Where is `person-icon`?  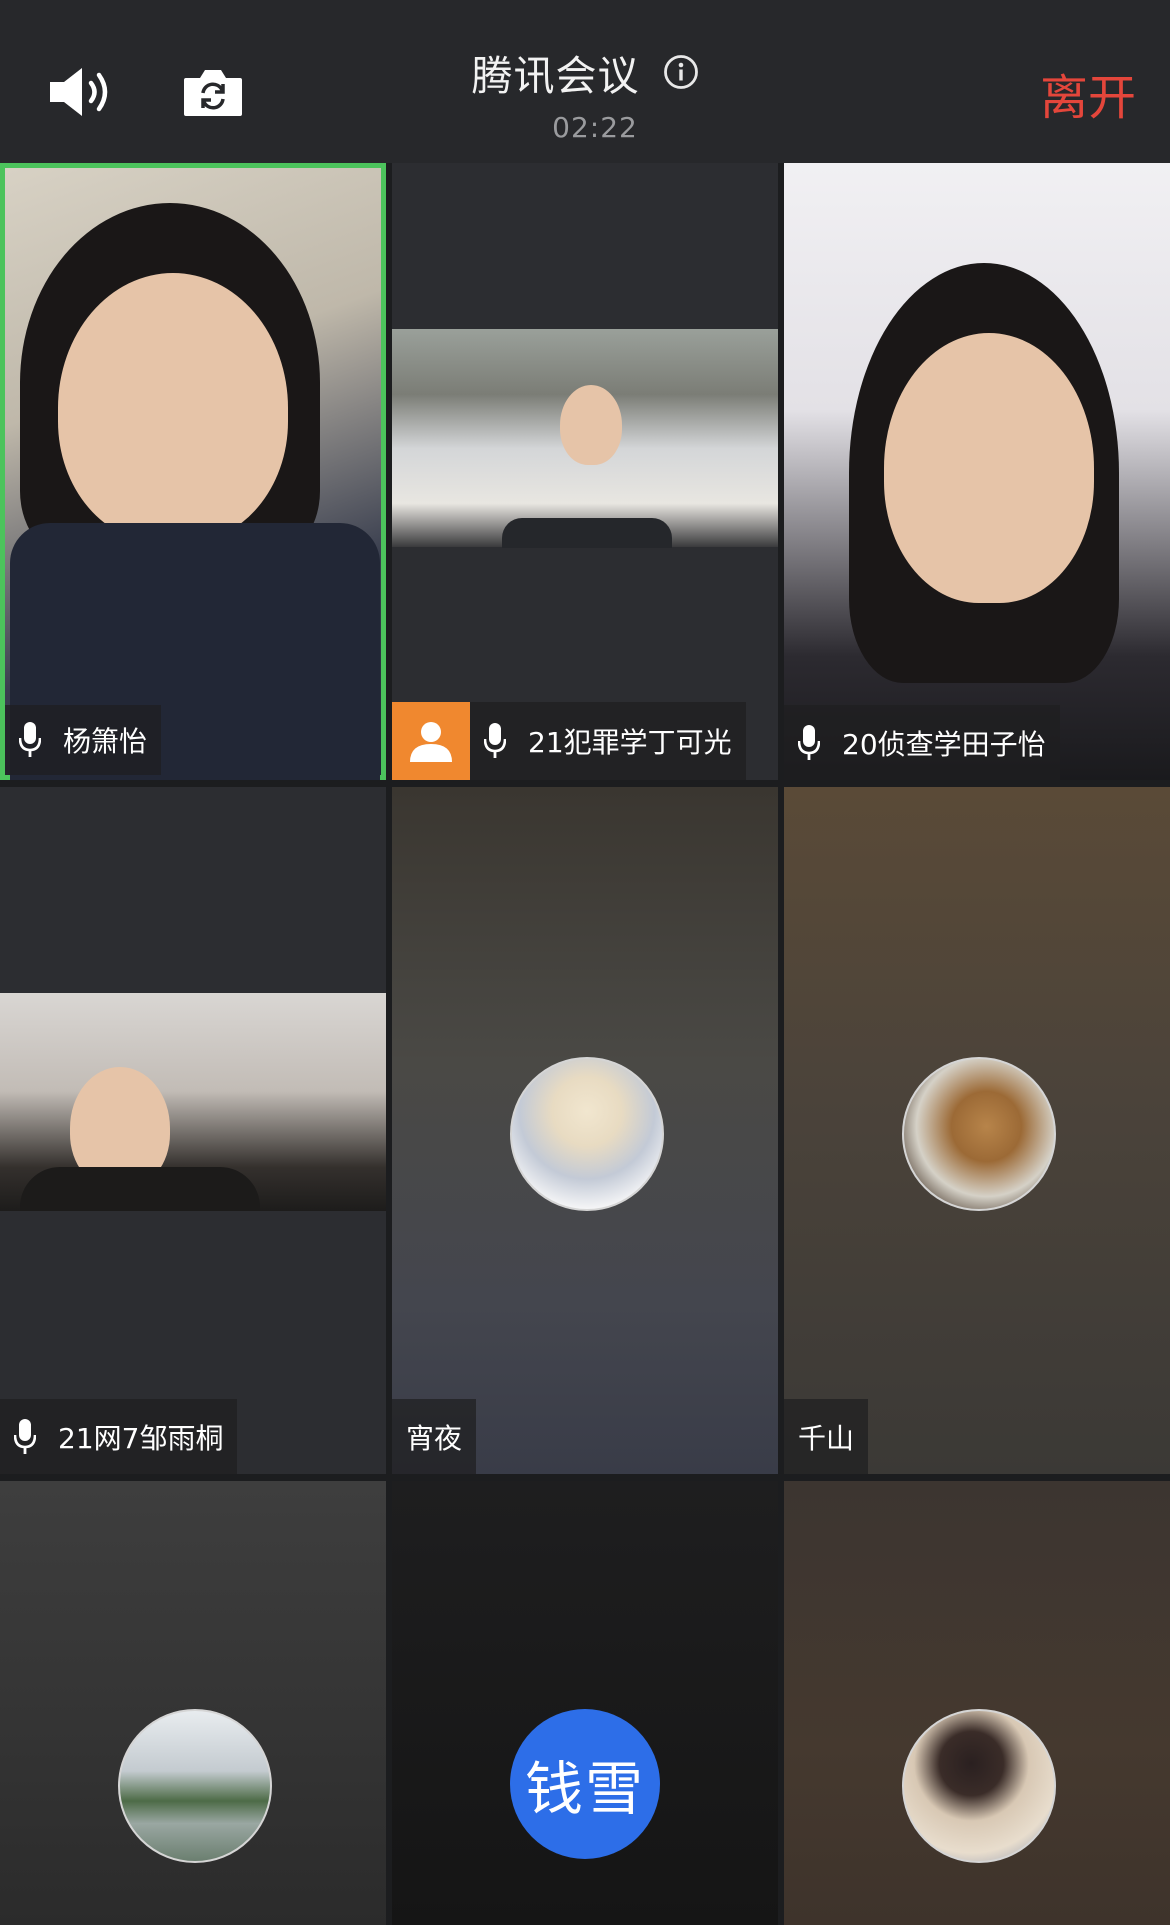 person-icon is located at coordinates (431, 742).